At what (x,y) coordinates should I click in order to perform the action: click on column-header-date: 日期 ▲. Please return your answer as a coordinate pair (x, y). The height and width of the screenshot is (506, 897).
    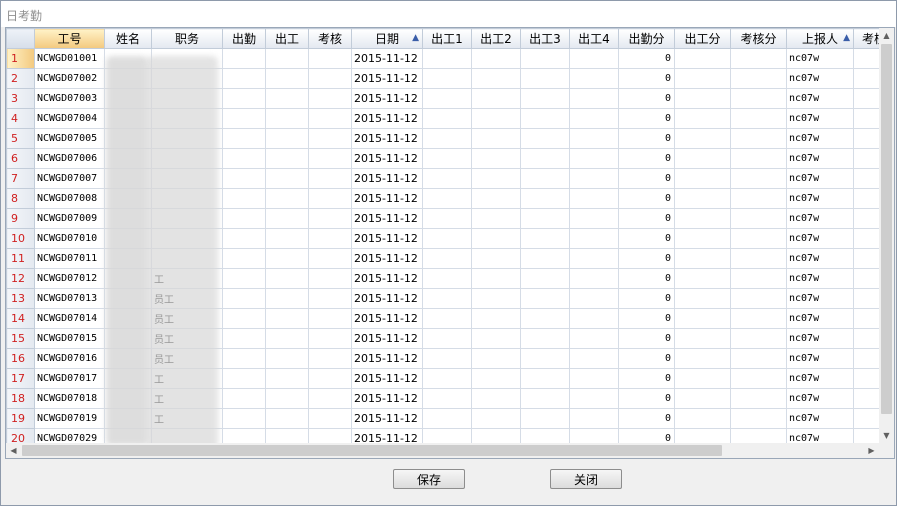
    Looking at the image, I should click on (387, 38).